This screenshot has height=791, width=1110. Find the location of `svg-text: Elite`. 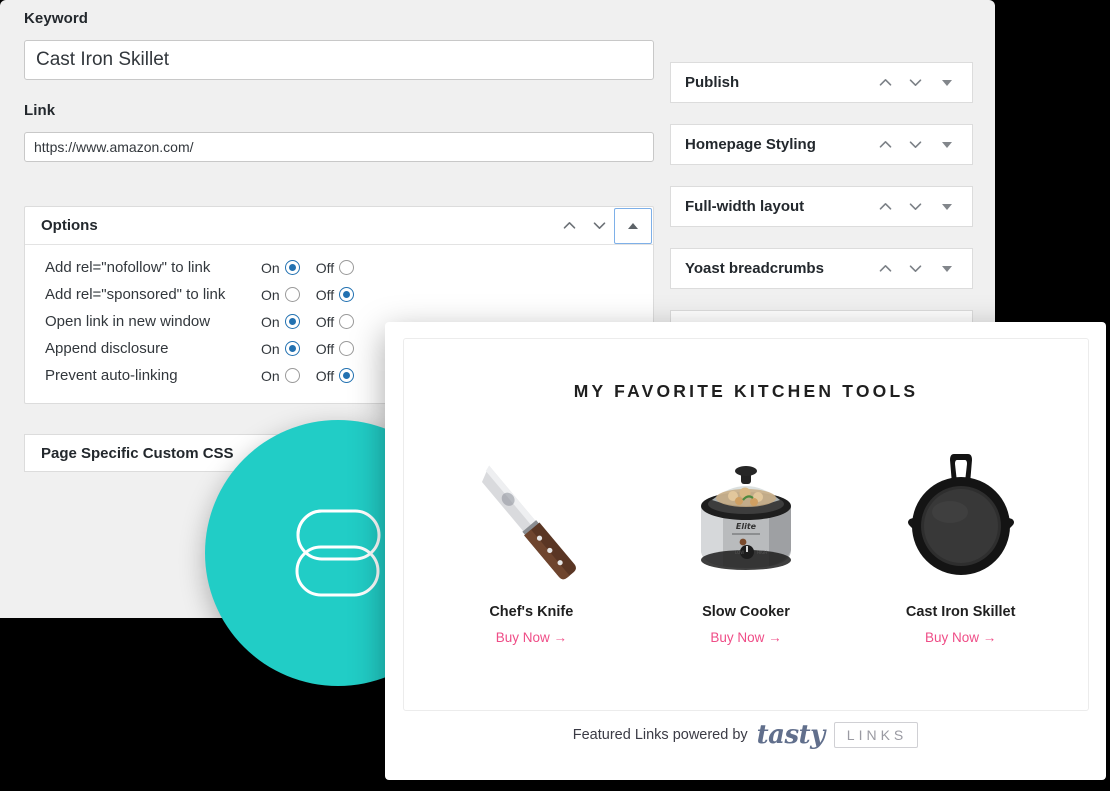

svg-text: Elite is located at coordinates (746, 526).